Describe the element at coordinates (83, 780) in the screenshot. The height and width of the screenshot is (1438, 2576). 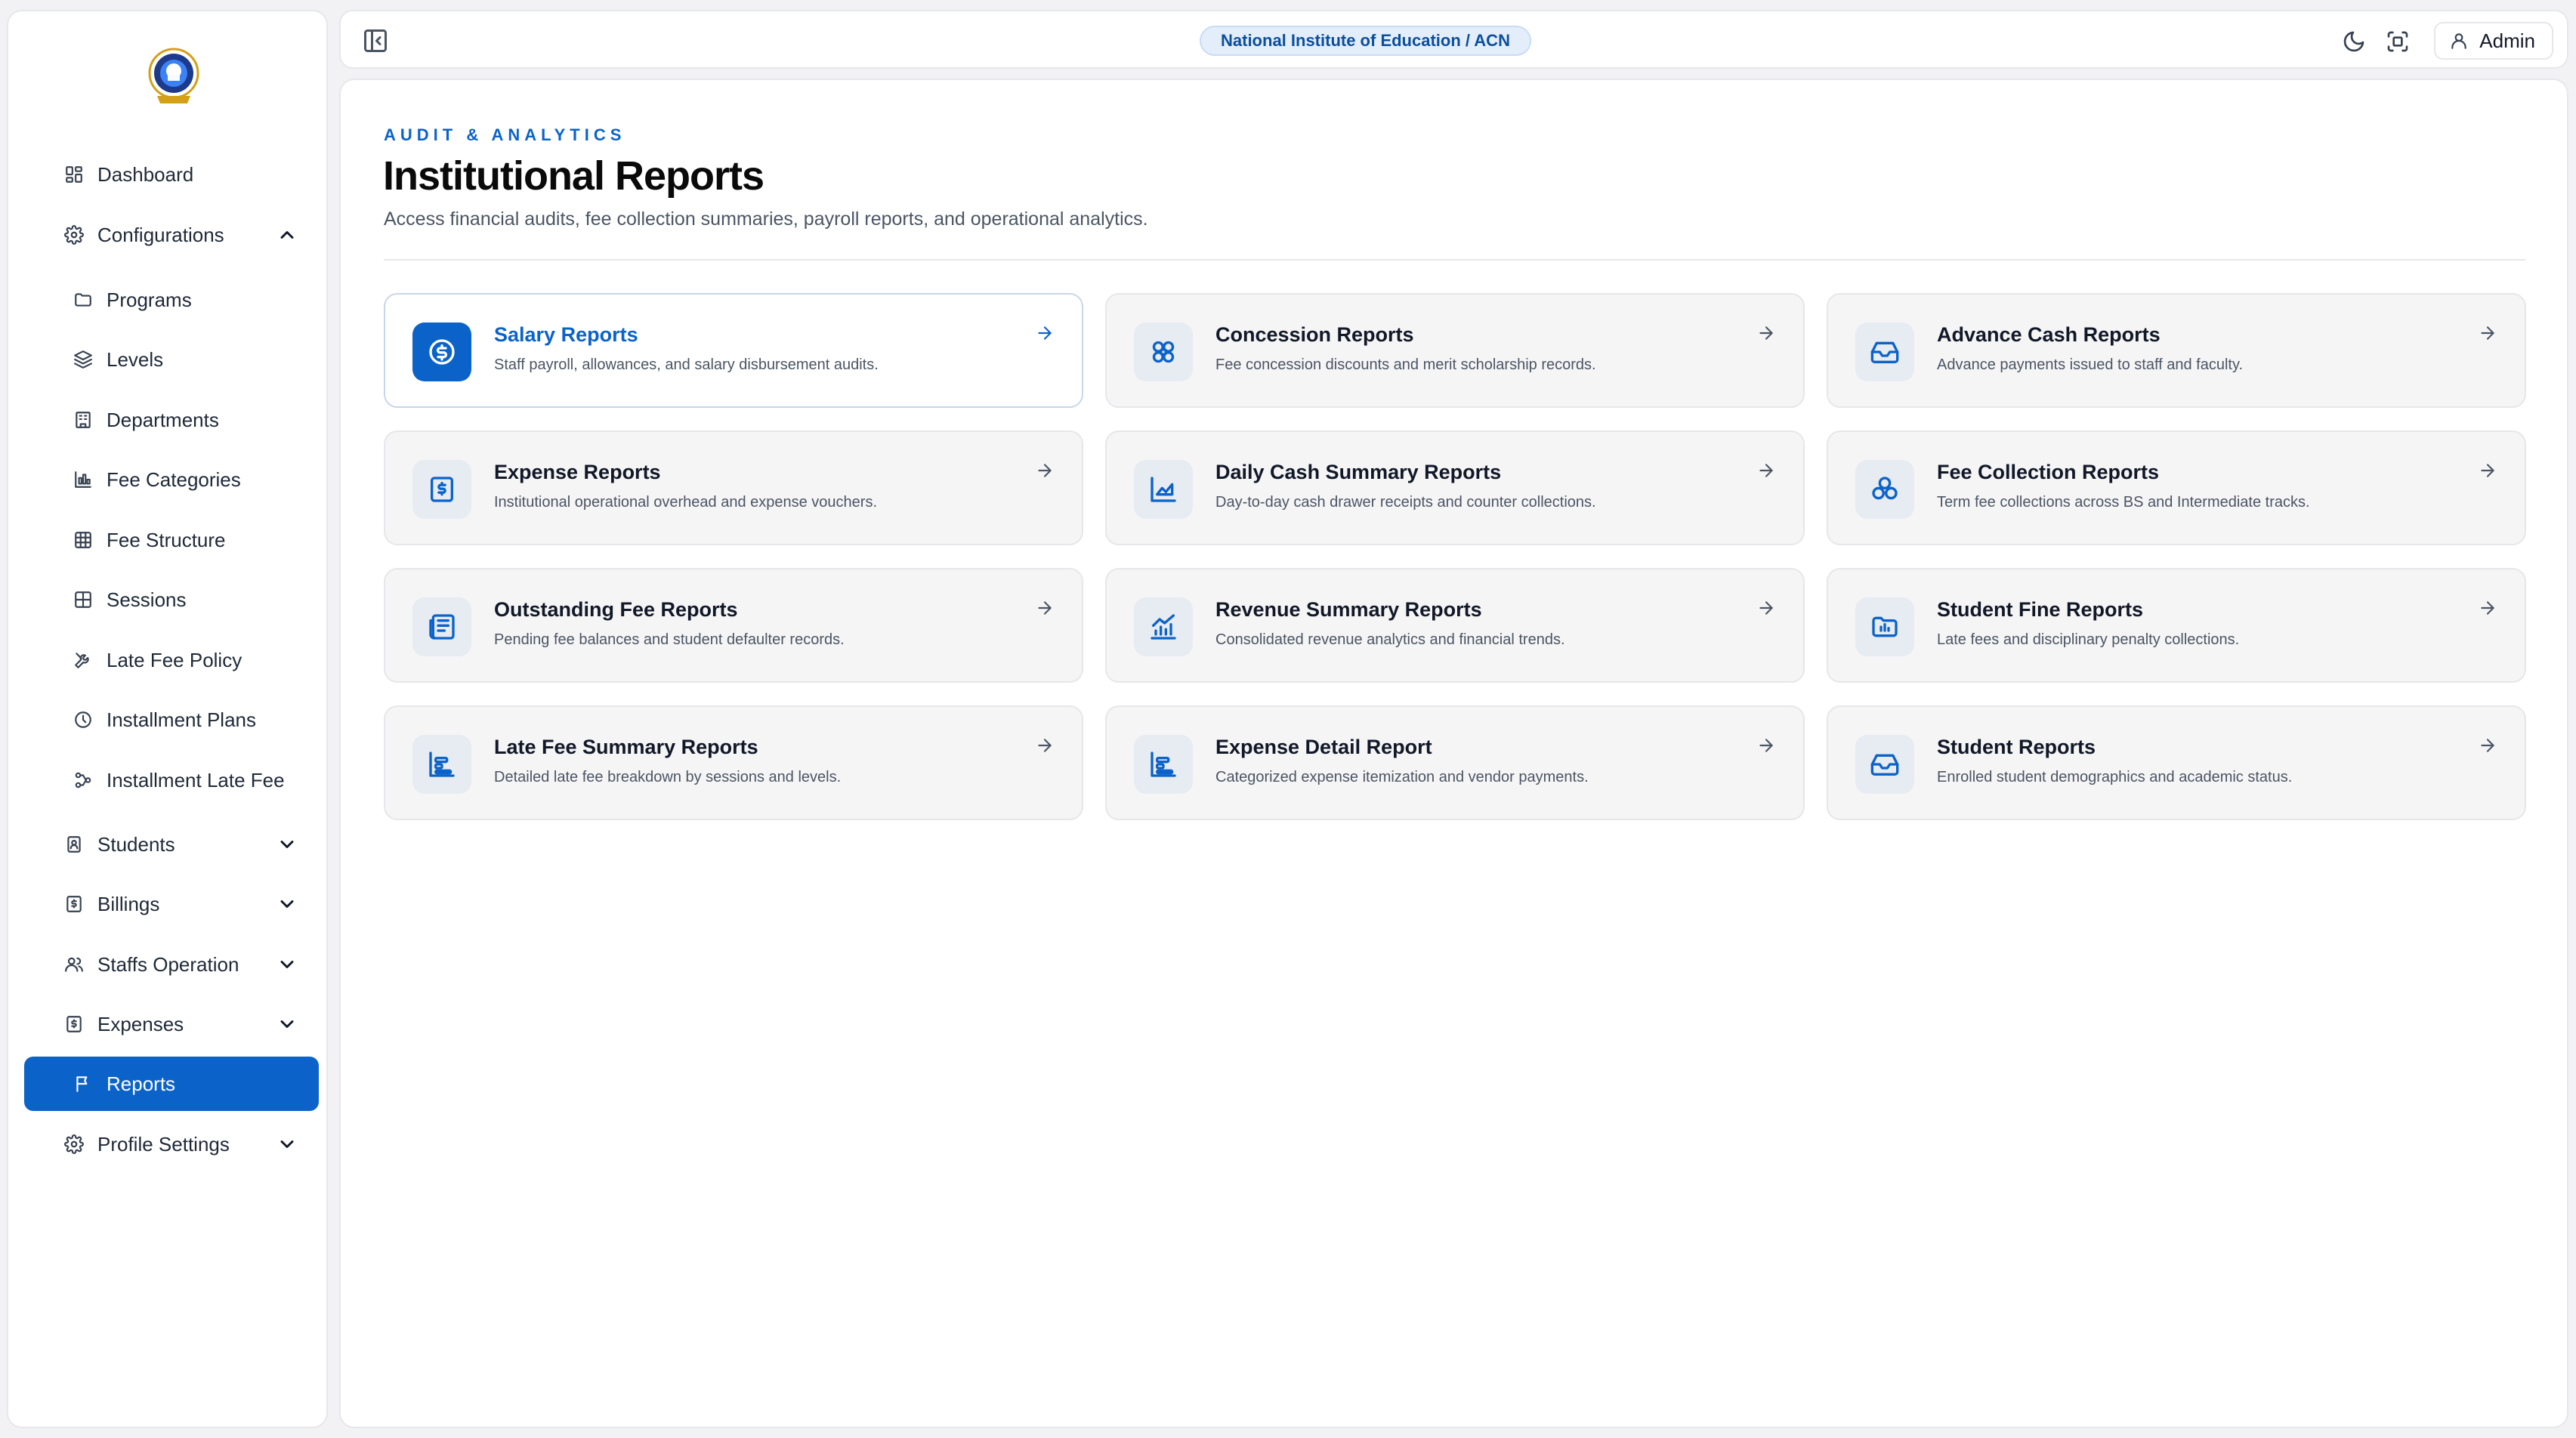
I see `nodes-icon` at that location.